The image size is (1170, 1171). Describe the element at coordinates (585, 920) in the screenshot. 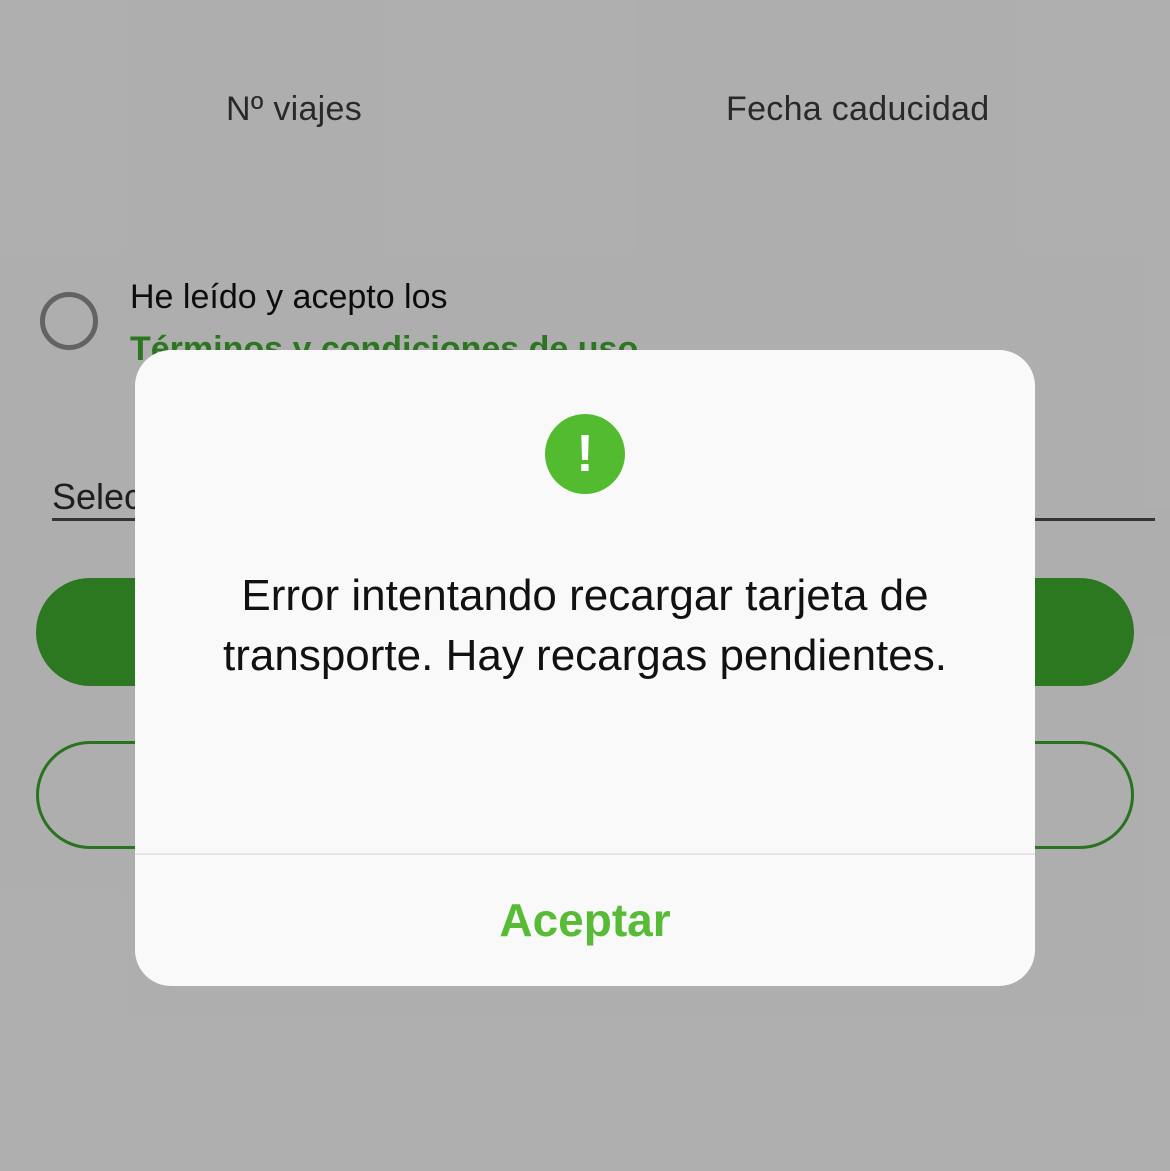

I see `accept-button: Aceptar` at that location.